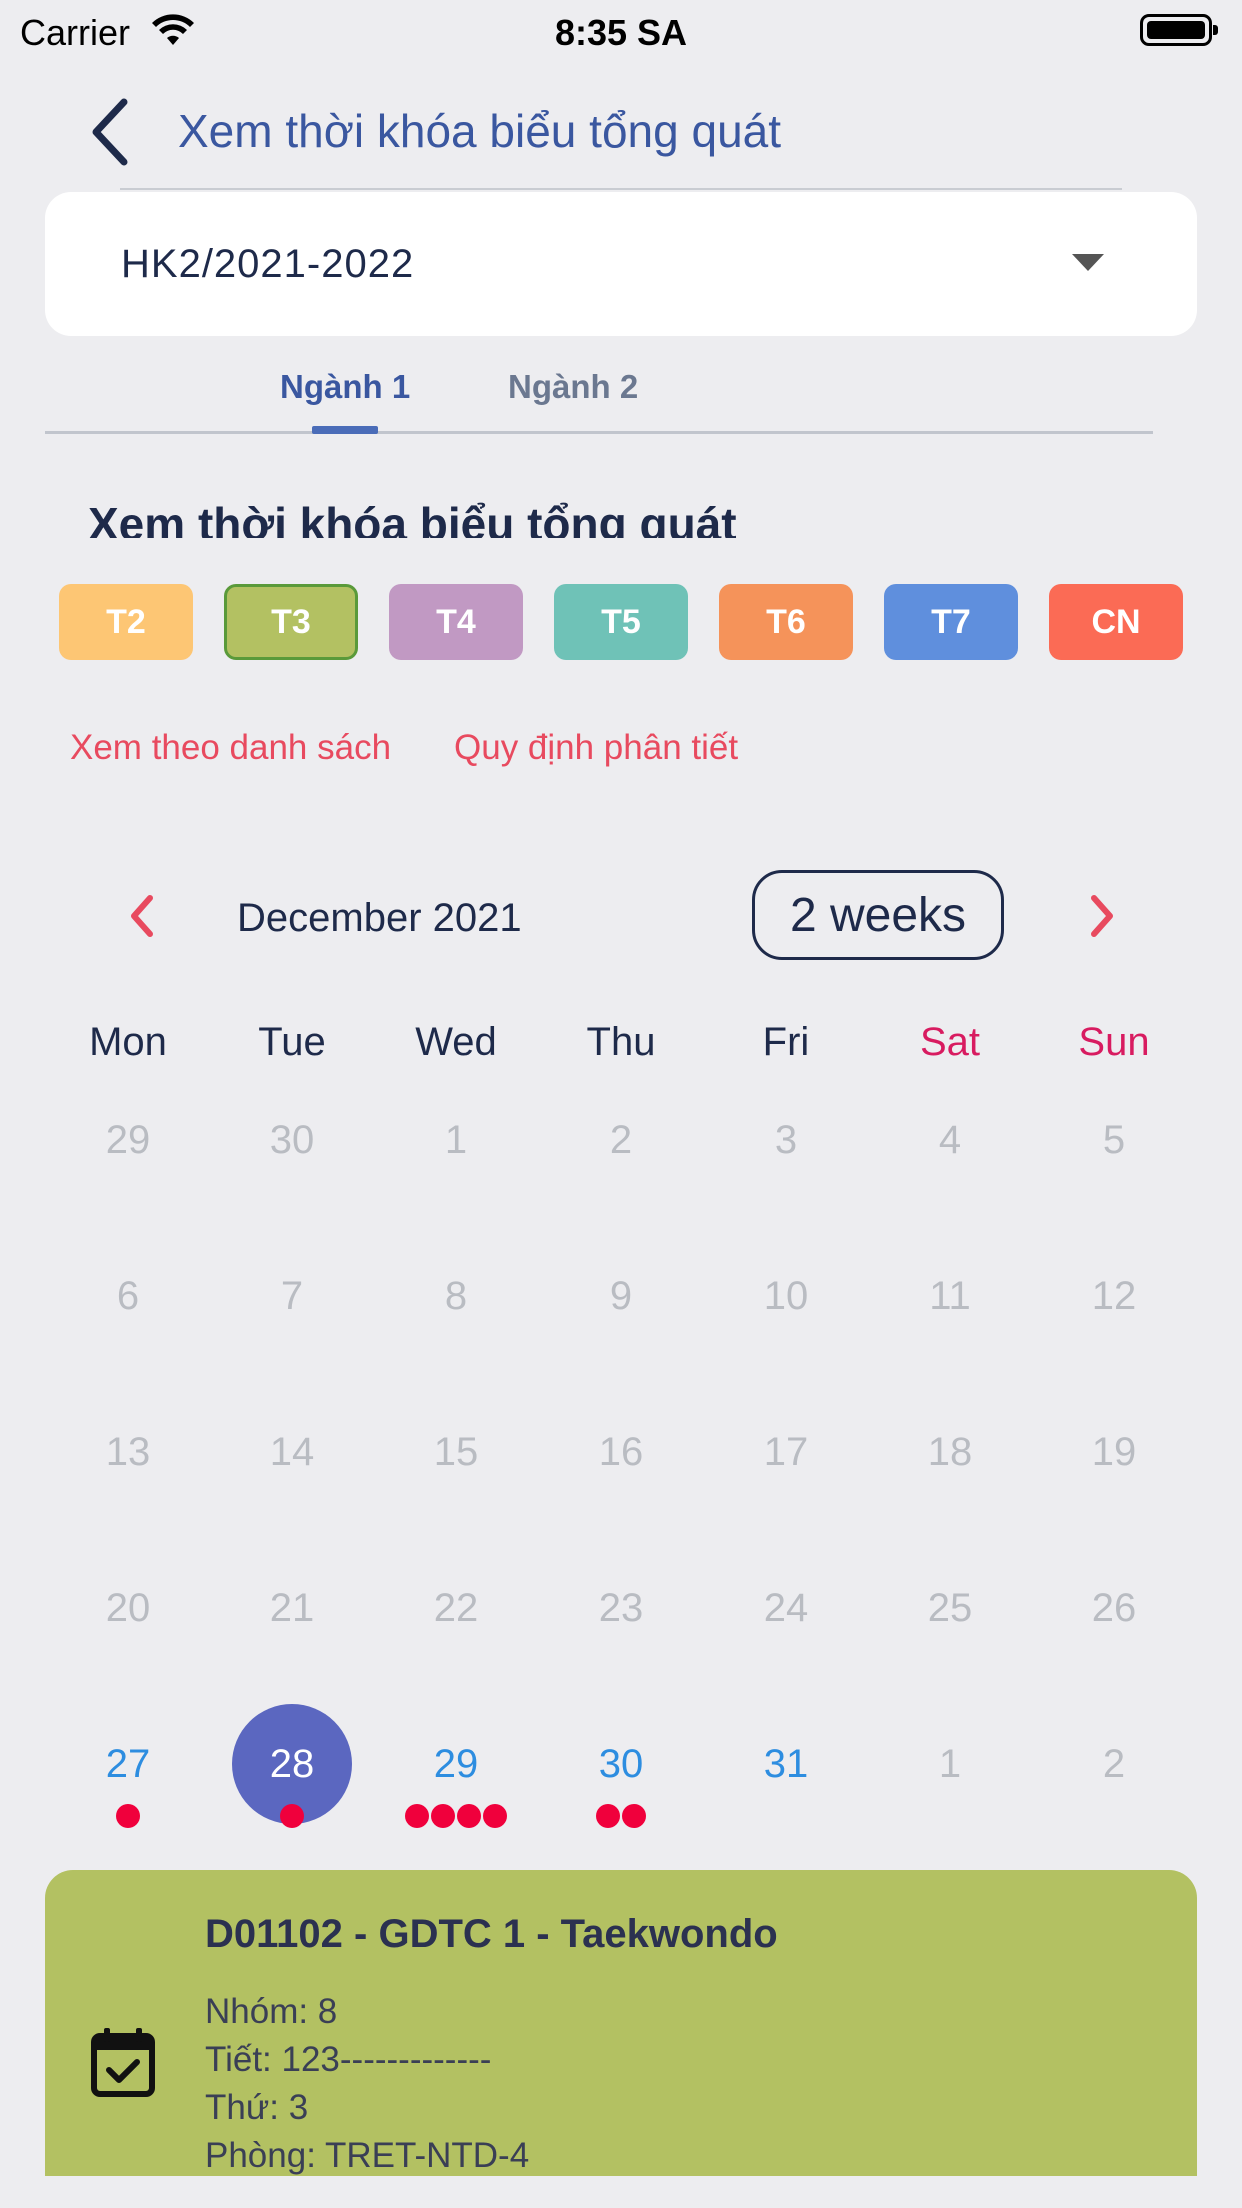 The width and height of the screenshot is (1242, 2208). I want to click on day-chip-cn: CN, so click(1116, 622).